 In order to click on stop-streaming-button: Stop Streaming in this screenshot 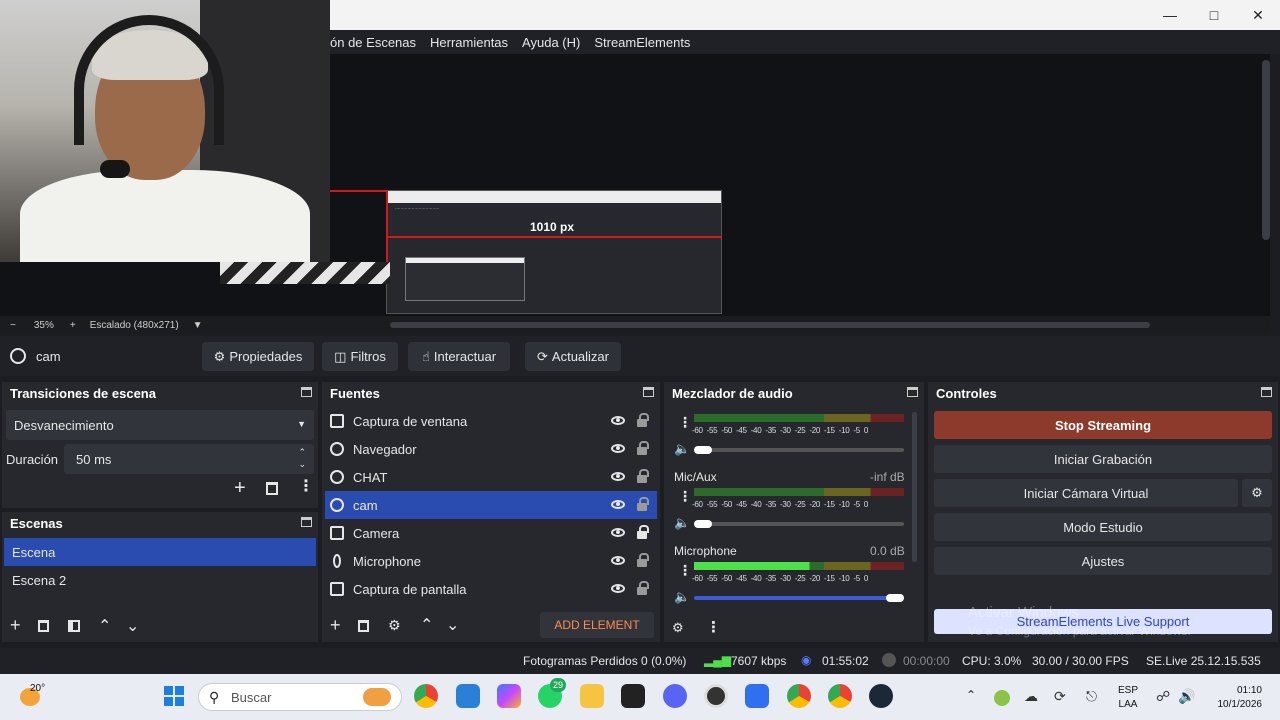, I will do `click(1103, 425)`.